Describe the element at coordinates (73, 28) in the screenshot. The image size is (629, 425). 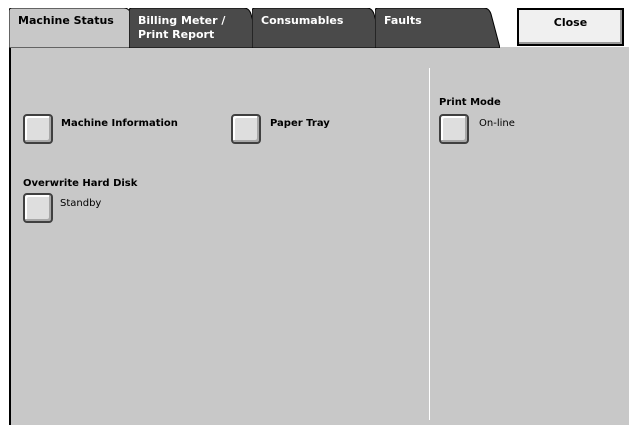
I see `tab-machine-status: Machine Status` at that location.